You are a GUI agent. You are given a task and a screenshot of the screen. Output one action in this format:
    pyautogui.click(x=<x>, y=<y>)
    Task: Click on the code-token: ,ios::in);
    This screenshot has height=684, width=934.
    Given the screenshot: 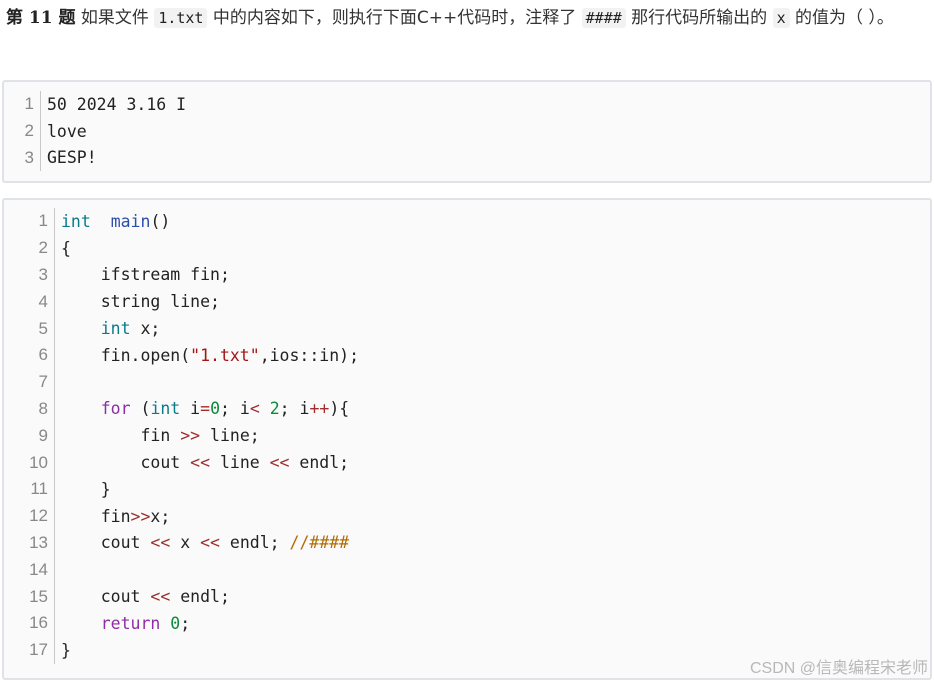 What is the action you would take?
    pyautogui.click(x=309, y=355)
    